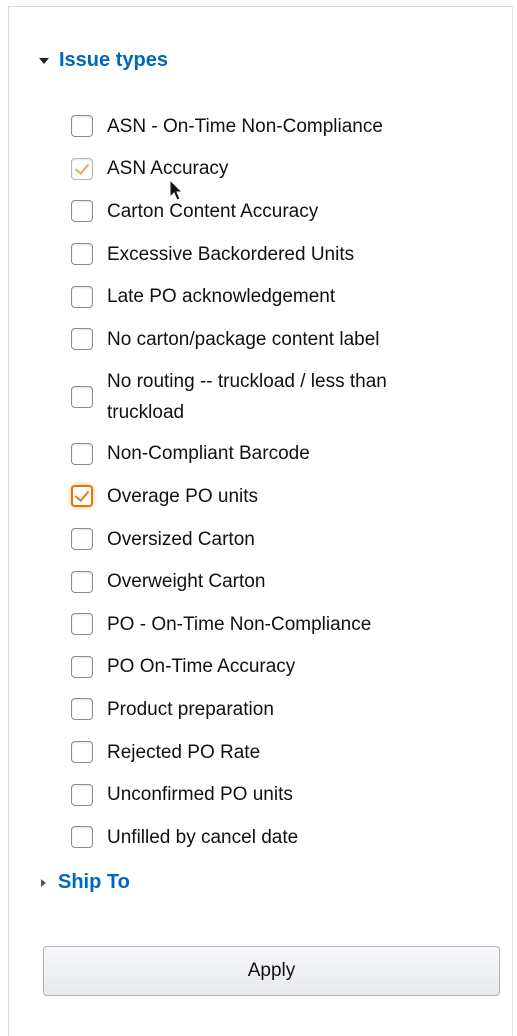 The height and width of the screenshot is (1036, 517). I want to click on checkbox-label: Oversized Carton, so click(181, 539).